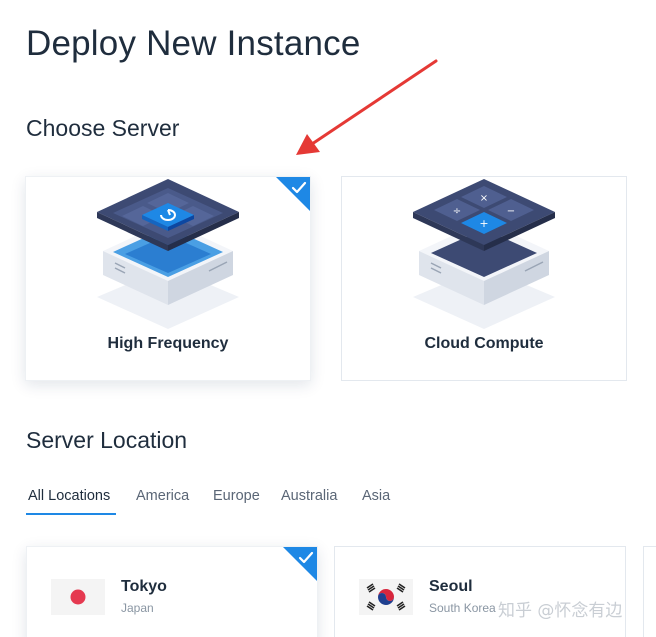 The height and width of the screenshot is (637, 656). Describe the element at coordinates (386, 597) in the screenshot. I see `south-korea-flag-icon` at that location.